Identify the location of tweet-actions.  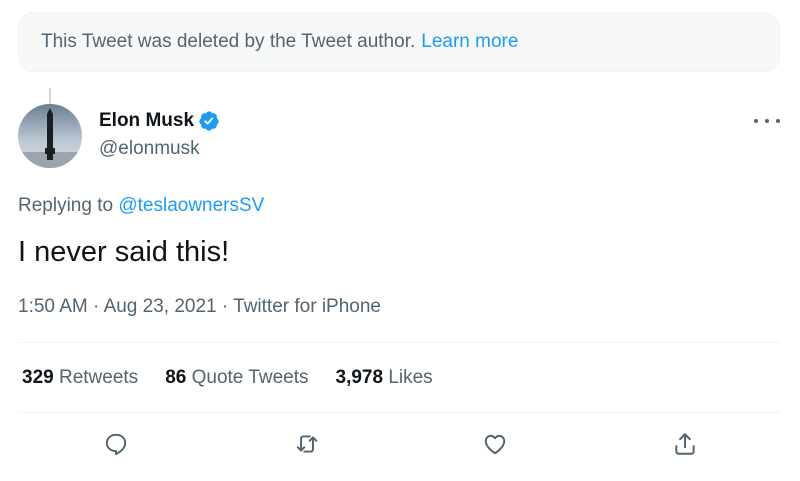
(400, 446).